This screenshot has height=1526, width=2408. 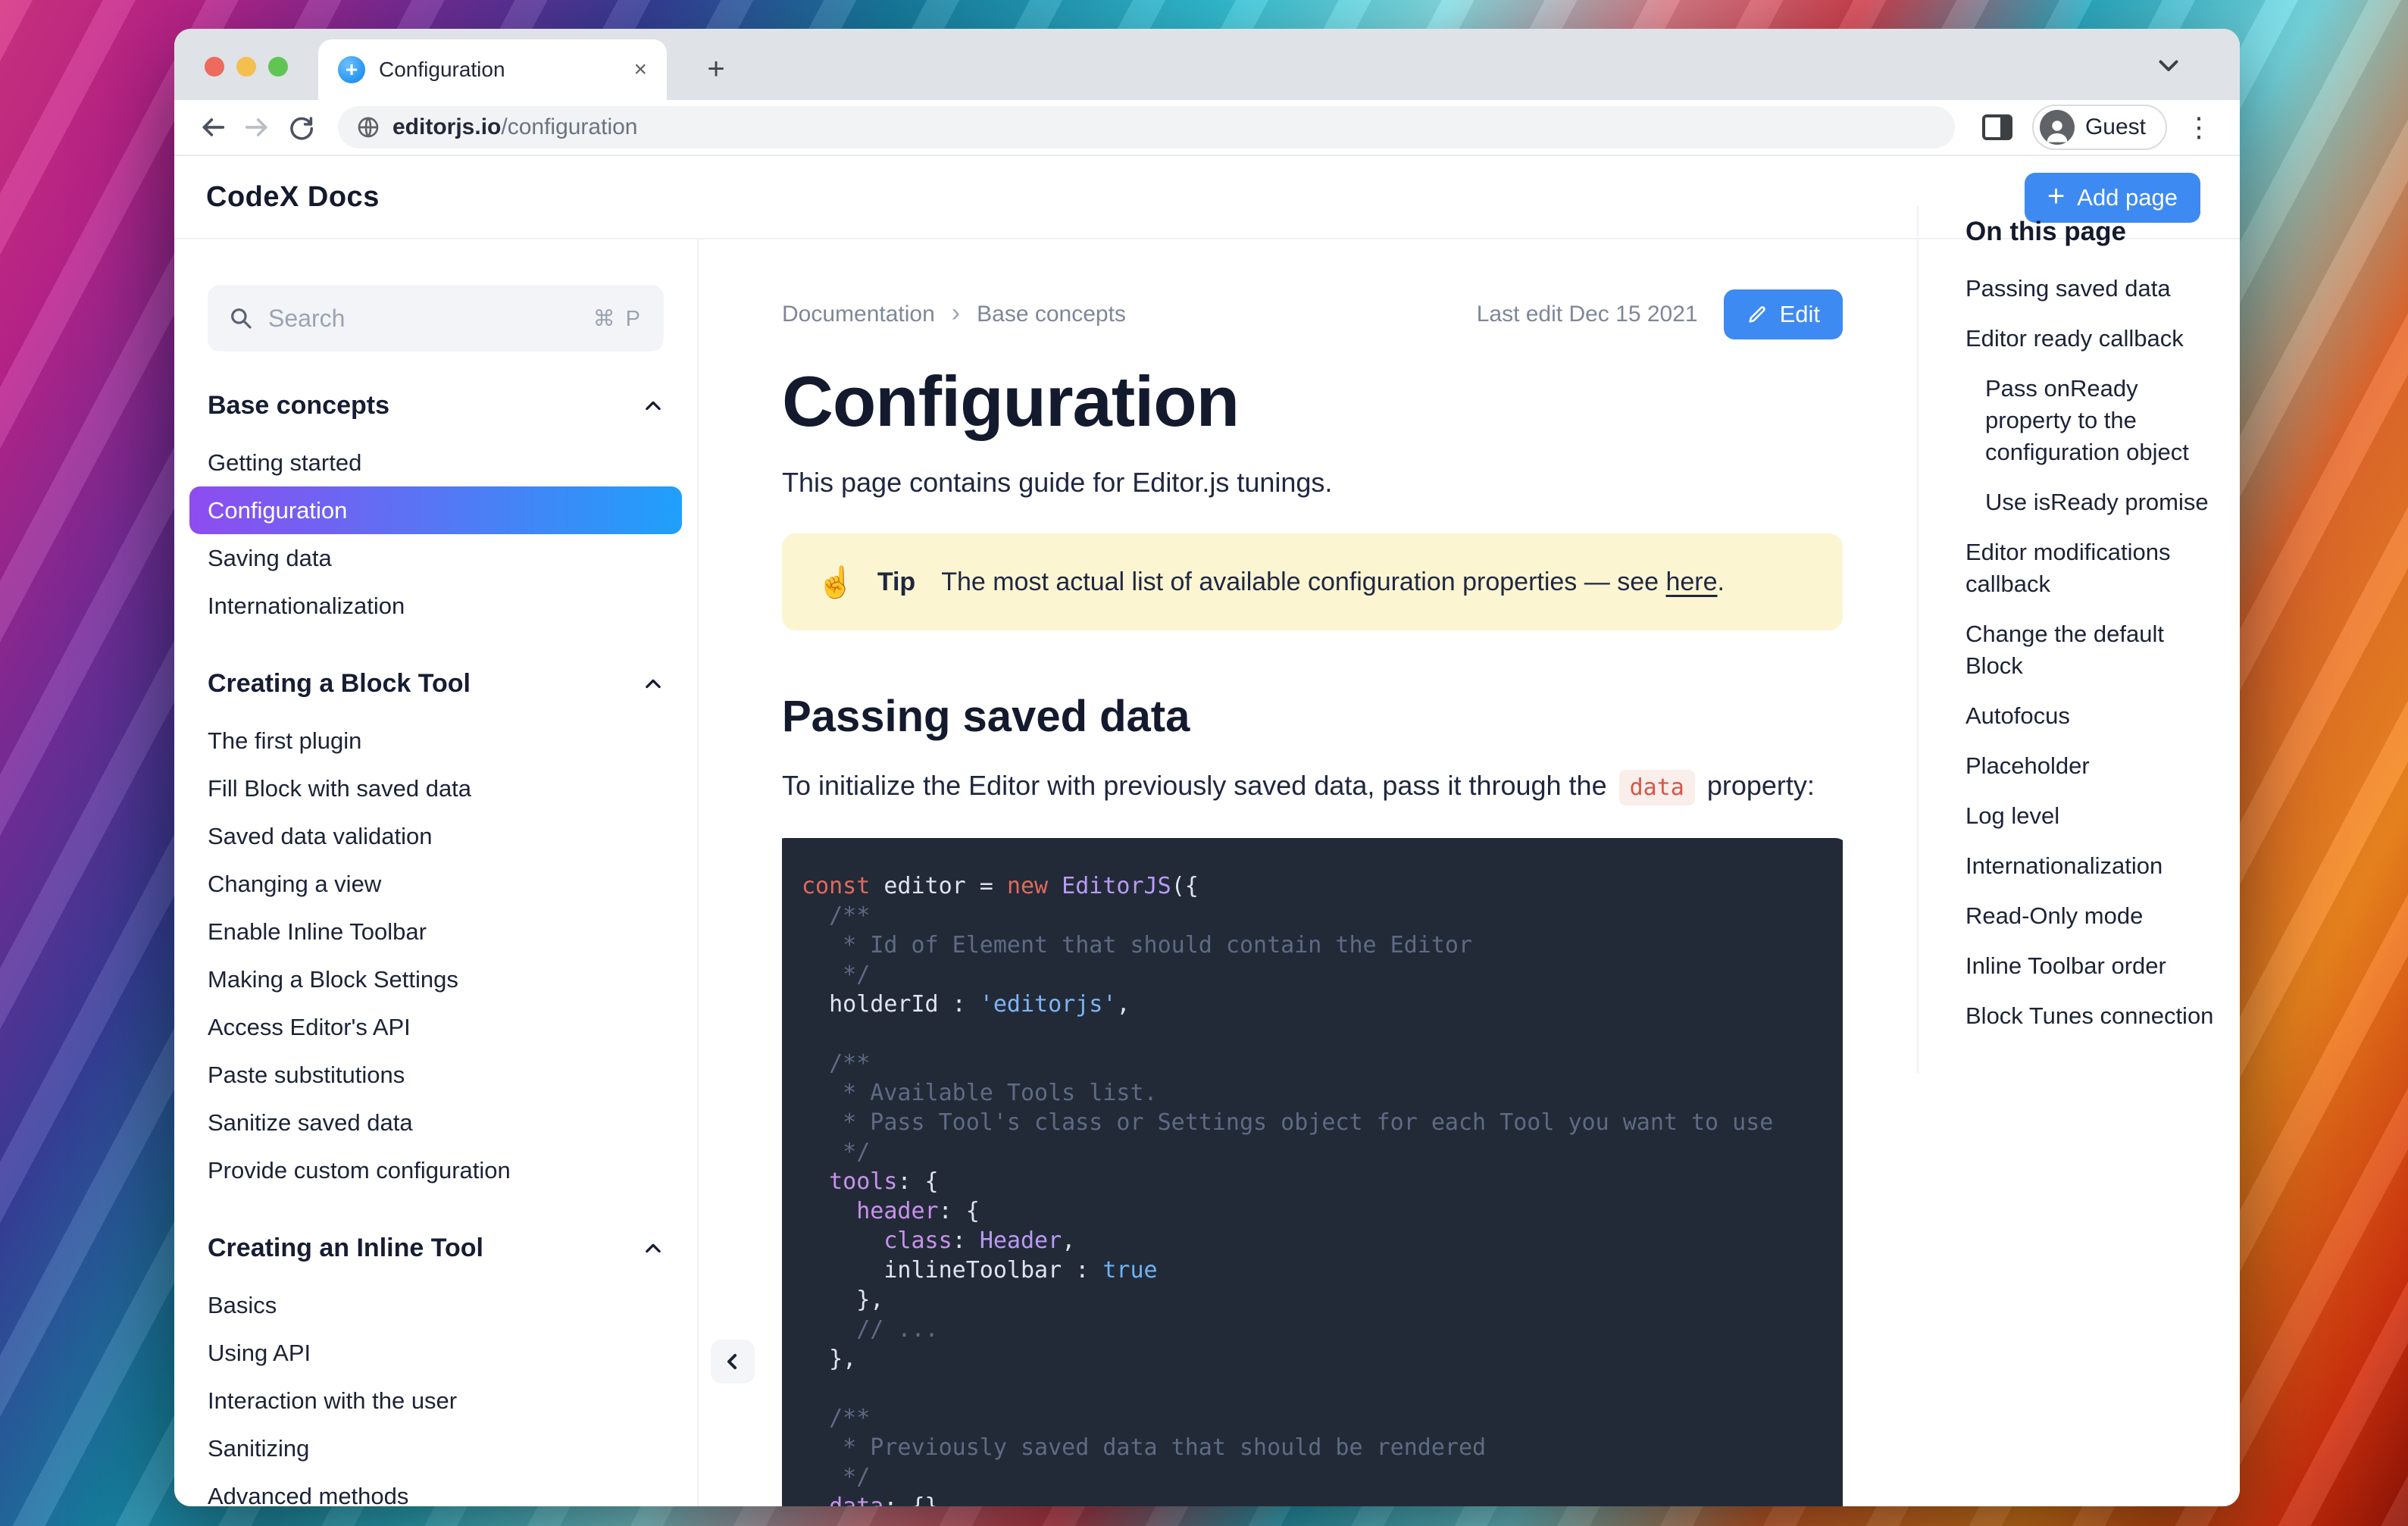 What do you see at coordinates (1799, 314) in the screenshot?
I see `edit-label: Edit` at bounding box center [1799, 314].